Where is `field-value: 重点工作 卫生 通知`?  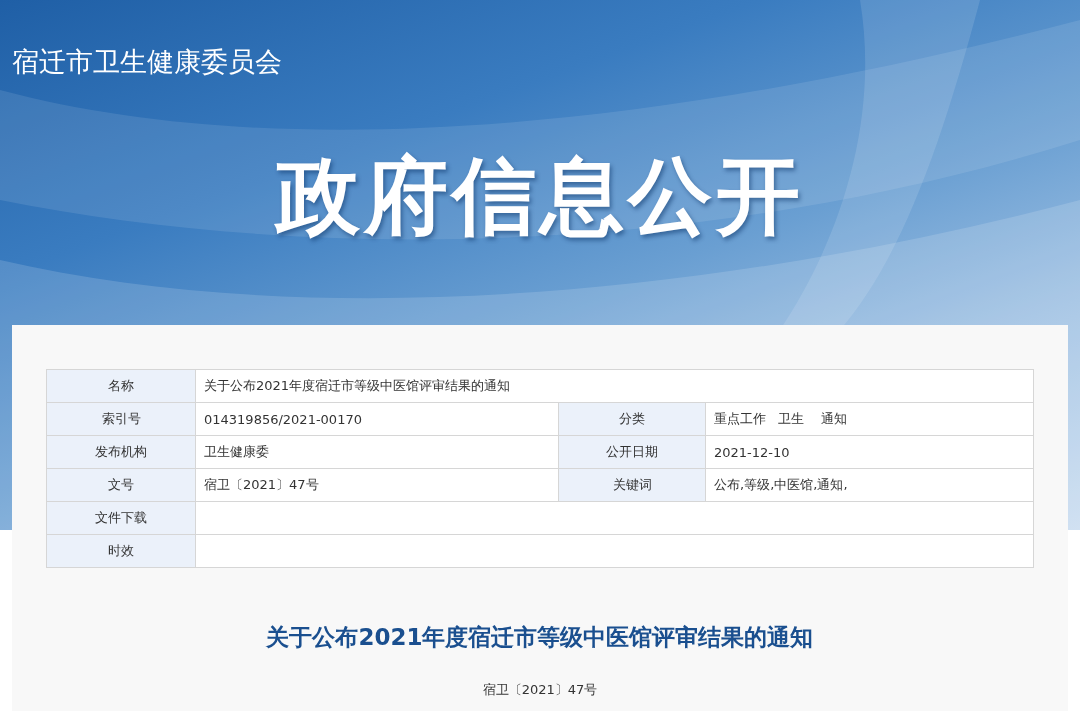
field-value: 重点工作 卫生 通知 is located at coordinates (870, 419).